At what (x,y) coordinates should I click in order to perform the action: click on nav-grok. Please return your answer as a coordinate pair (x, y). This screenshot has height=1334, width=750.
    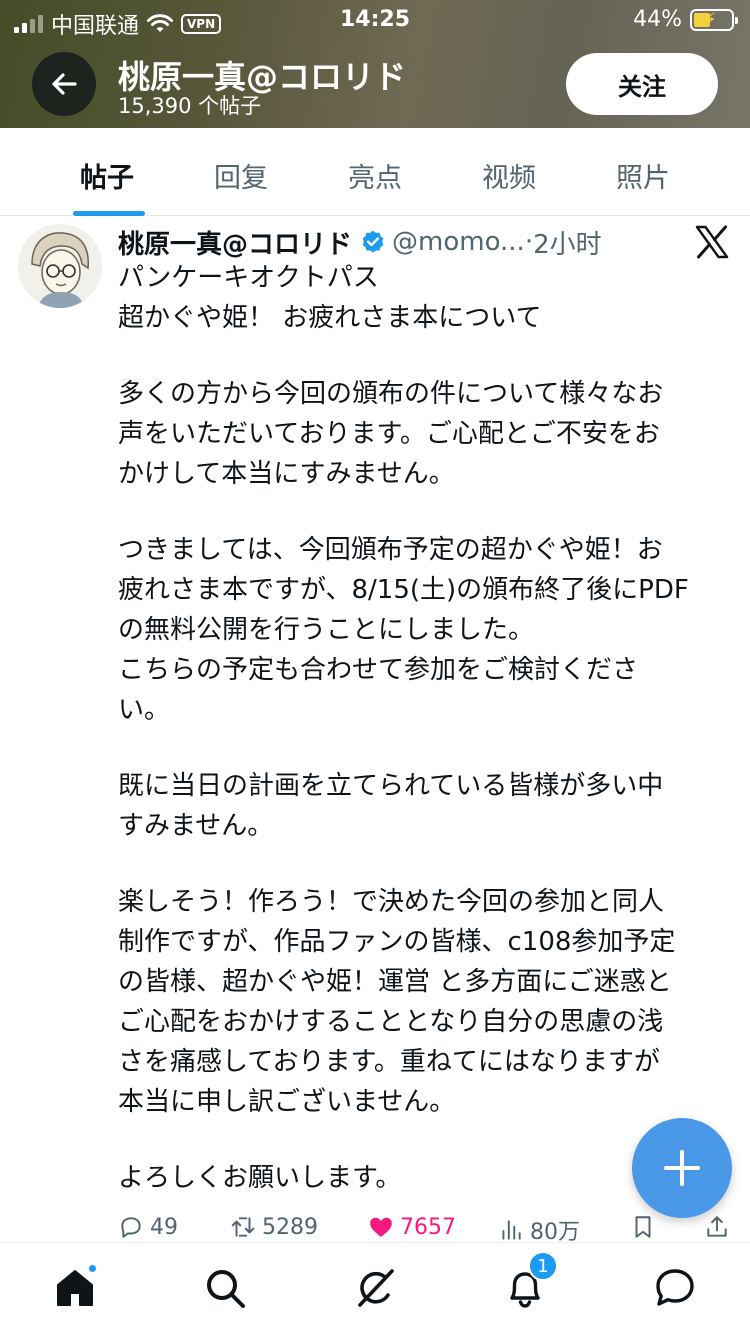
    Looking at the image, I should click on (375, 1288).